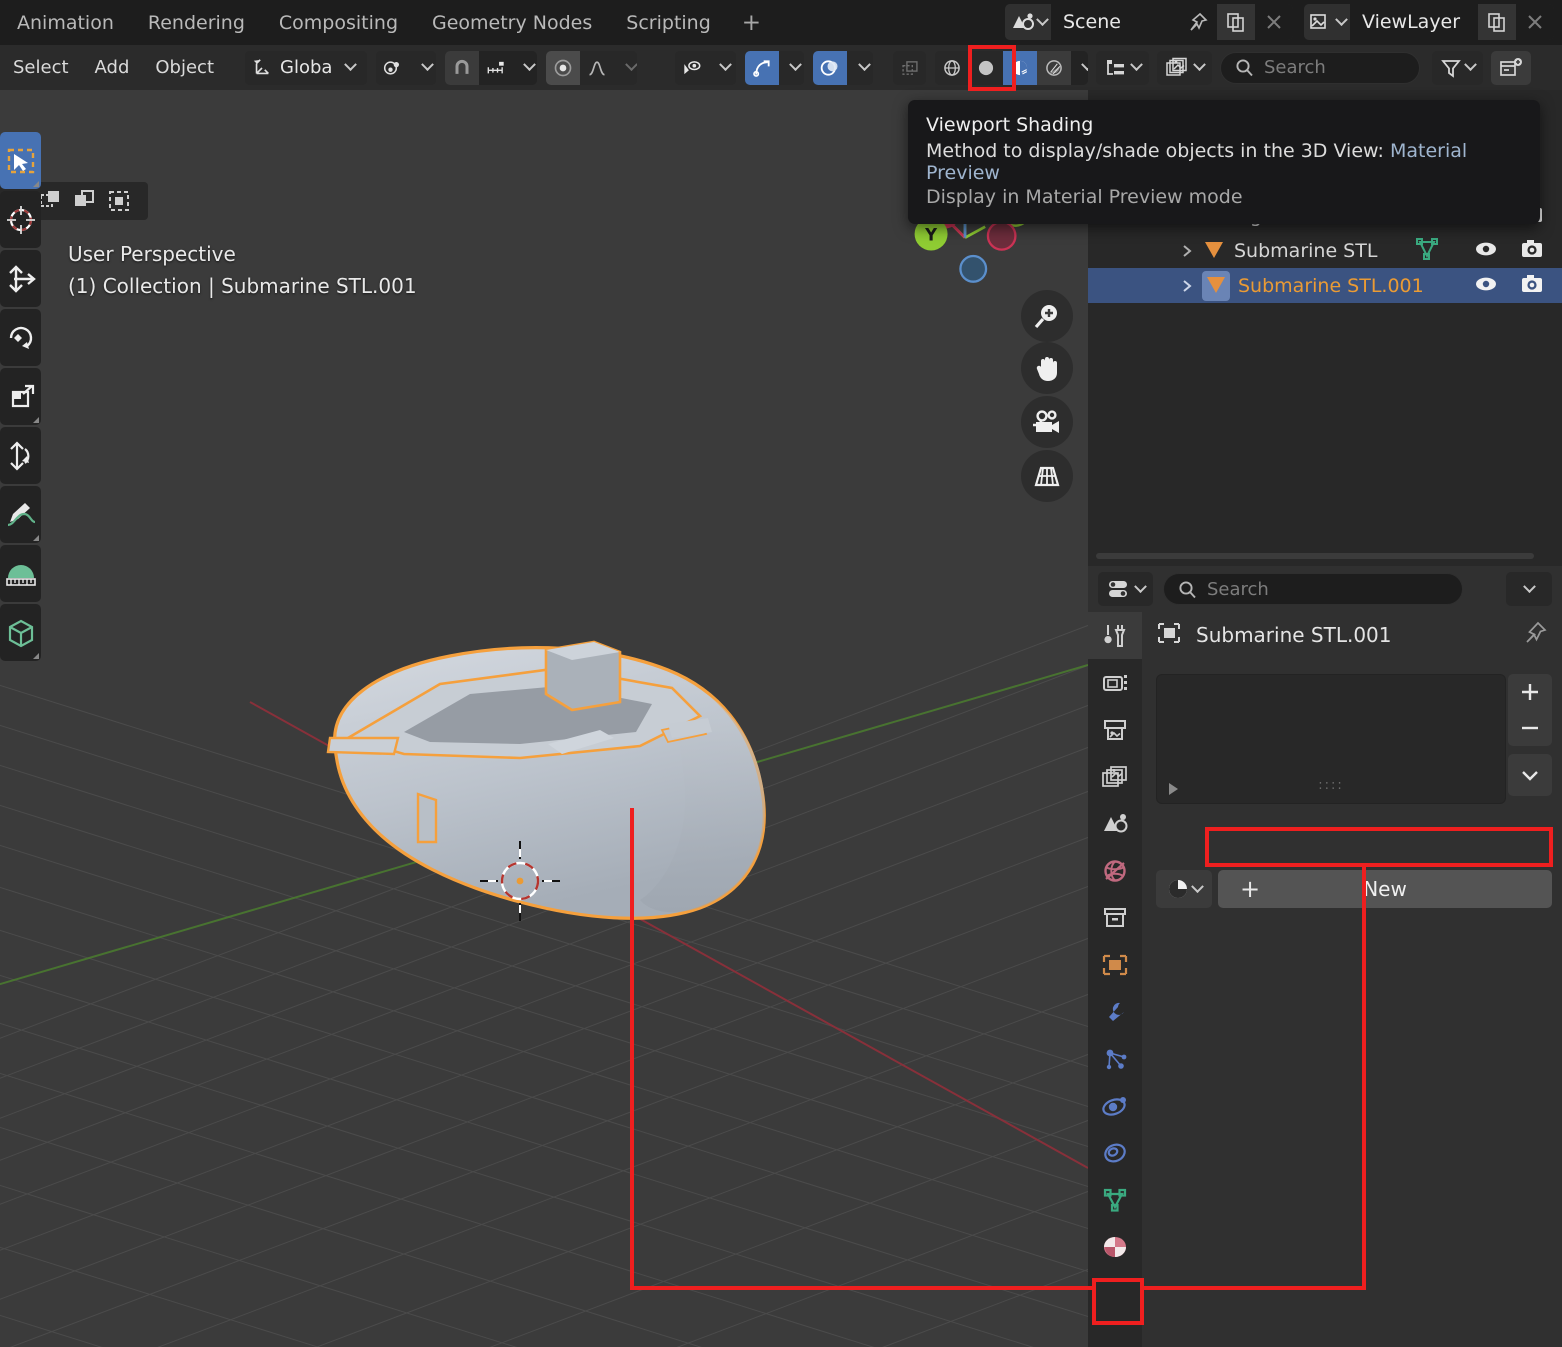 This screenshot has height=1347, width=1562. What do you see at coordinates (65, 22) in the screenshot?
I see `workspace-tab-animation: Animation` at bounding box center [65, 22].